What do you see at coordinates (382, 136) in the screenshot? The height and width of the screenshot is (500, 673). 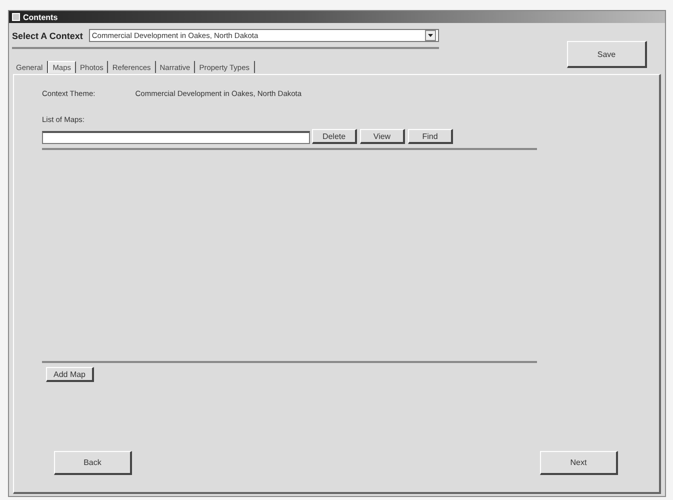 I see `map-action-button: View` at bounding box center [382, 136].